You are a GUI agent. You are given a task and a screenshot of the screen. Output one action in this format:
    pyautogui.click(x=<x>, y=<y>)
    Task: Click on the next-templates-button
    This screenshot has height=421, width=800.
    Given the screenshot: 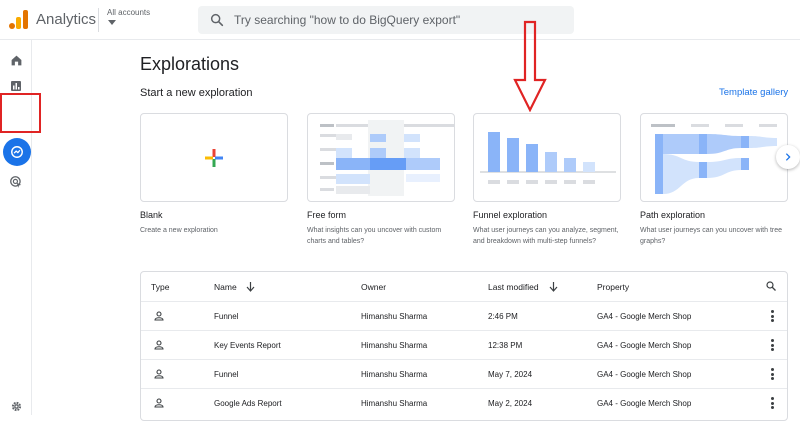 What is the action you would take?
    pyautogui.click(x=788, y=157)
    